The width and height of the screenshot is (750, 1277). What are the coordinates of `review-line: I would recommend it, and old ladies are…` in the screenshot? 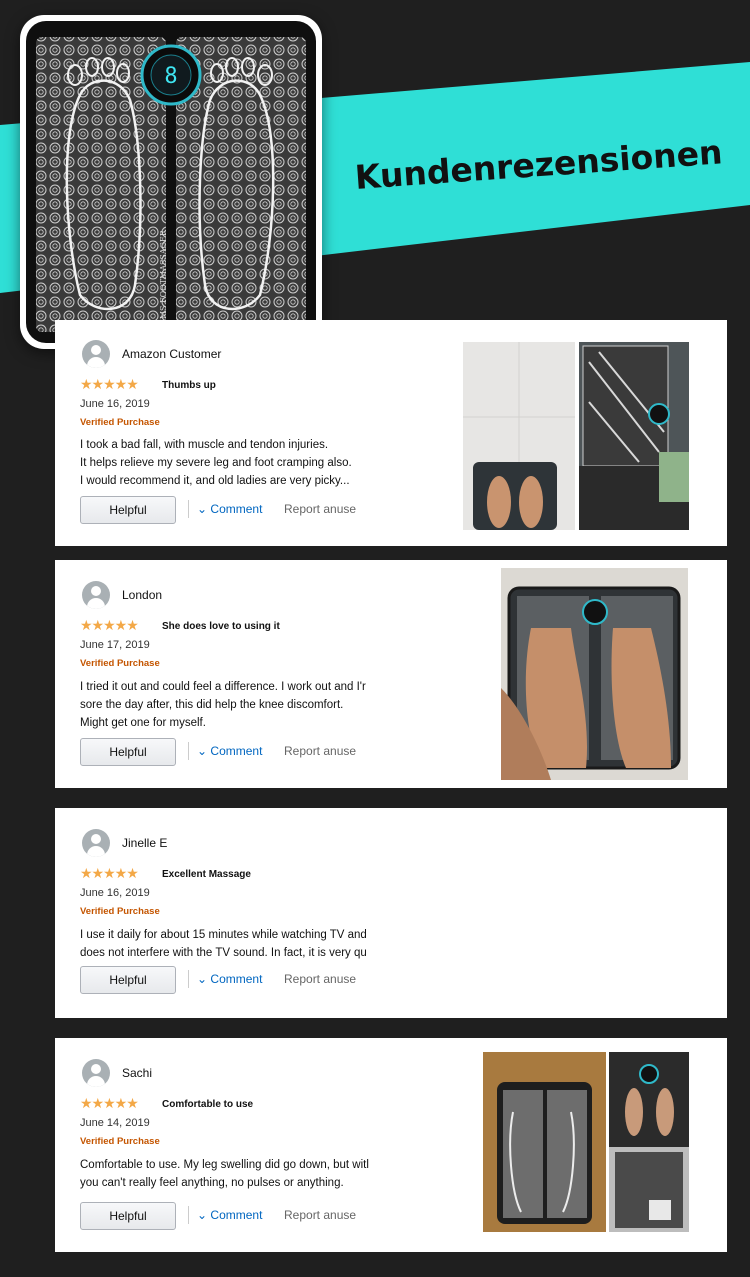 It's located at (215, 481).